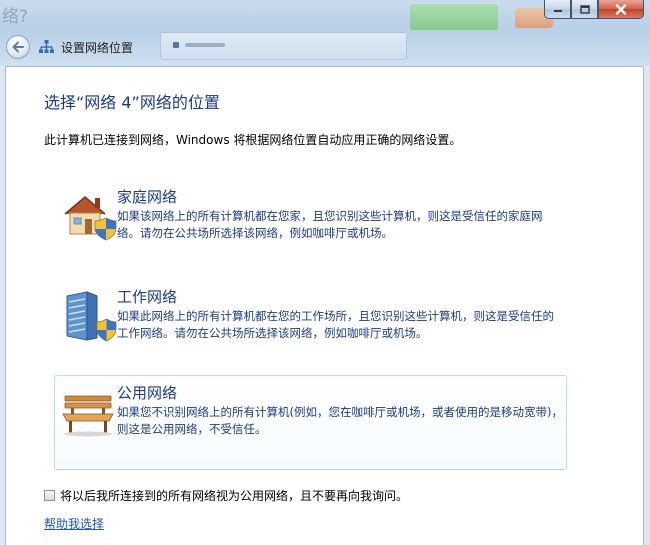 The width and height of the screenshot is (650, 545). What do you see at coordinates (176, 45) in the screenshot?
I see `background-tab-dot` at bounding box center [176, 45].